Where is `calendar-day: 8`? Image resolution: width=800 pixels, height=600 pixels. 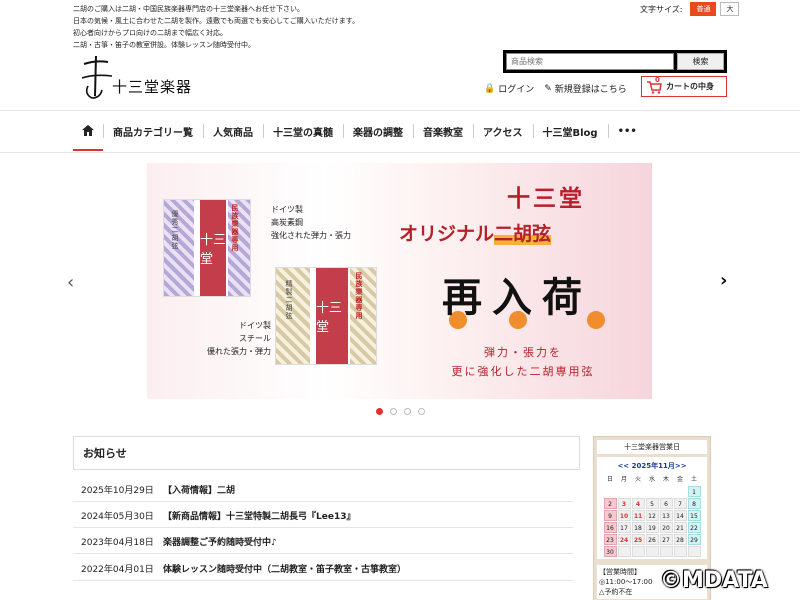 calendar-day: 8 is located at coordinates (694, 503).